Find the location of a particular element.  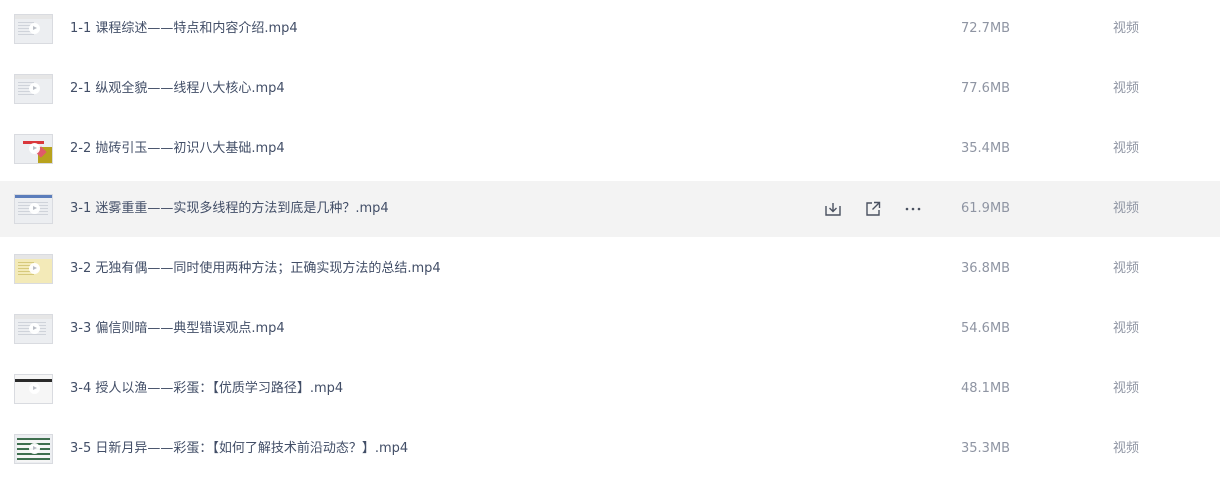

more-button is located at coordinates (913, 209).